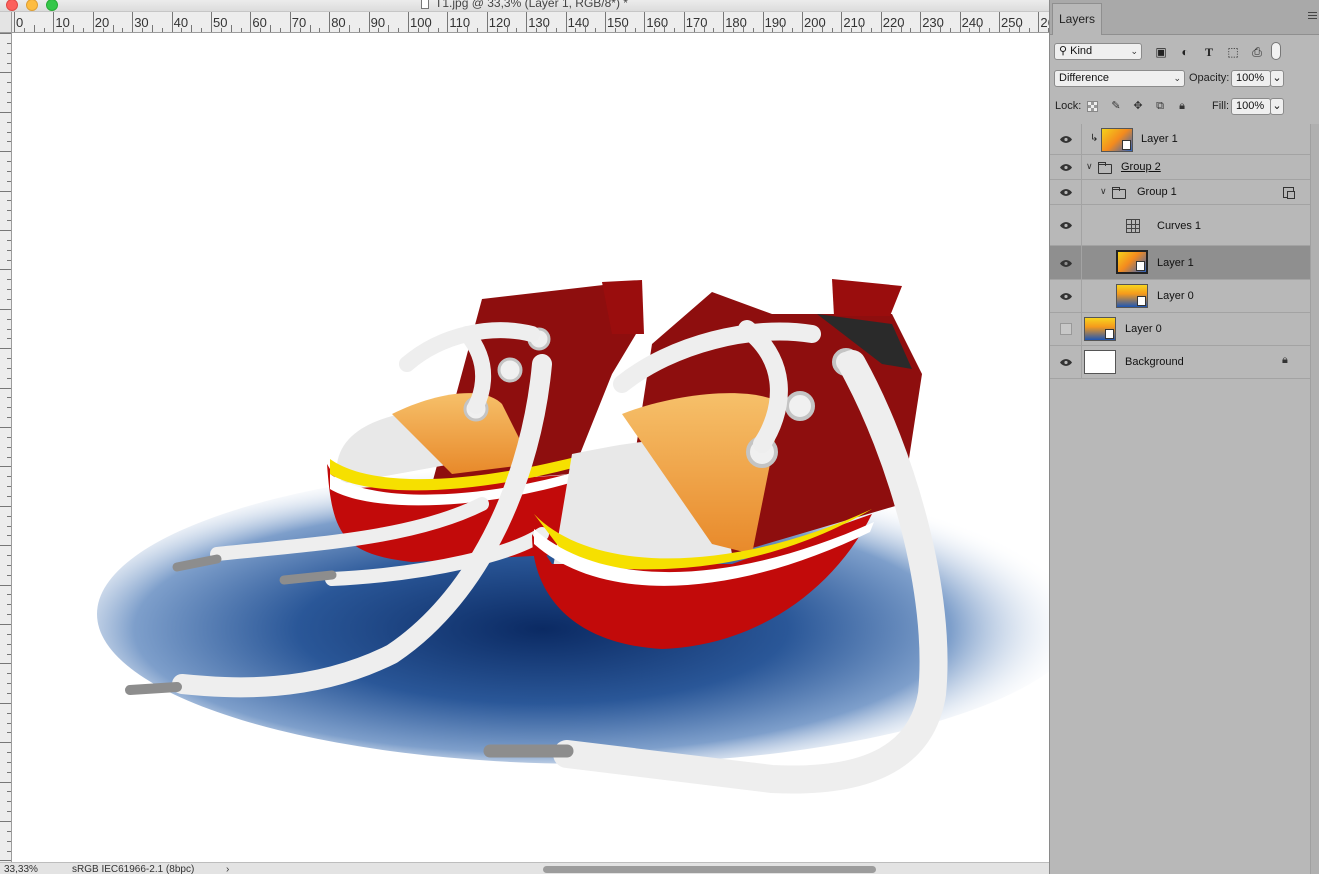  Describe the element at coordinates (32, 5) in the screenshot. I see `minimize-window-button` at that location.